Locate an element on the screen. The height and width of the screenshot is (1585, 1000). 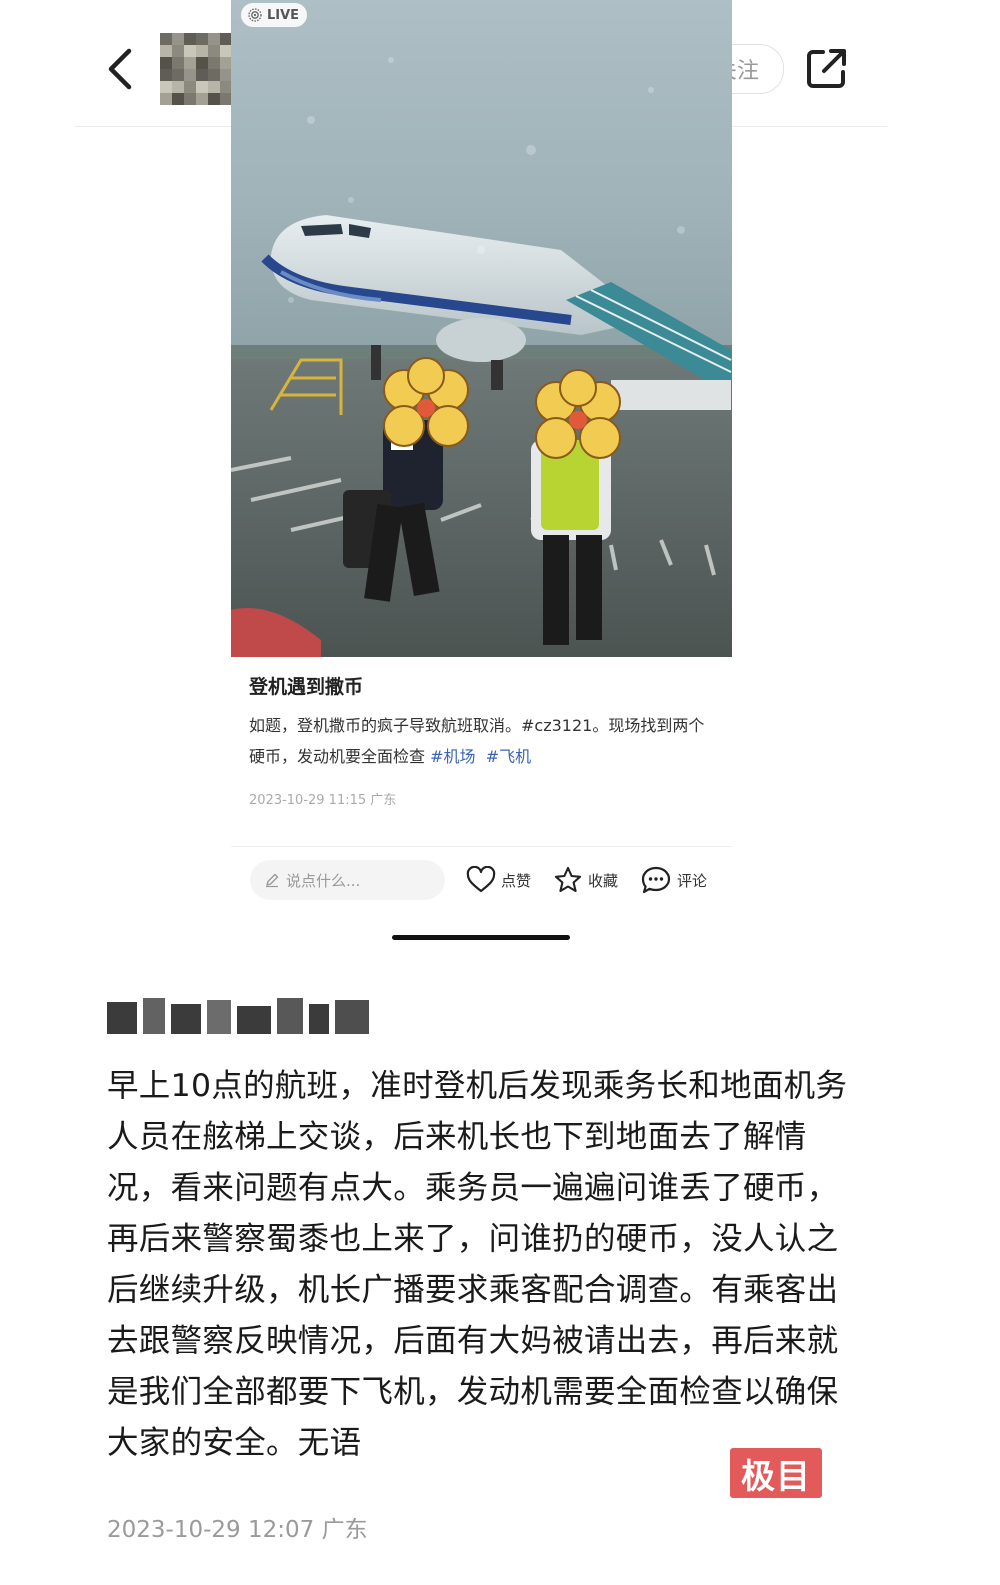
watermark-logo: 极目 is located at coordinates (776, 1473).